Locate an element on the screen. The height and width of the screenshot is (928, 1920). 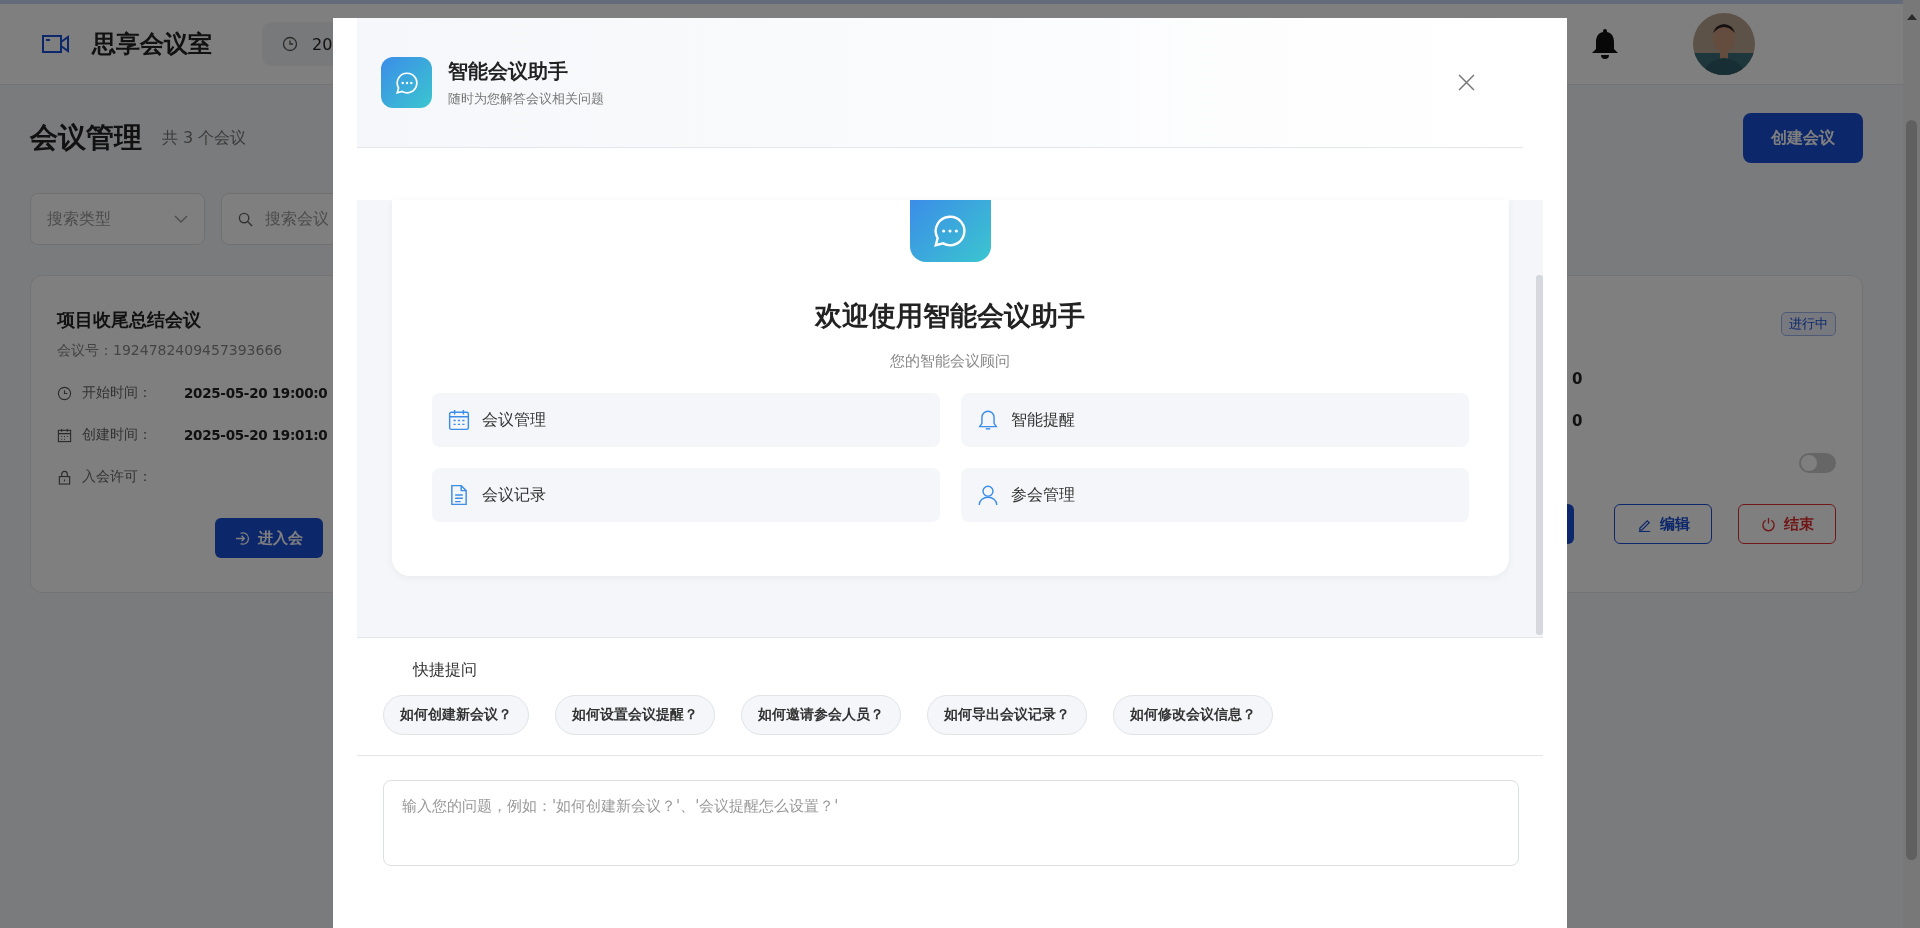
quick-question-chip: 如何设置会议提醒？ is located at coordinates (635, 715).